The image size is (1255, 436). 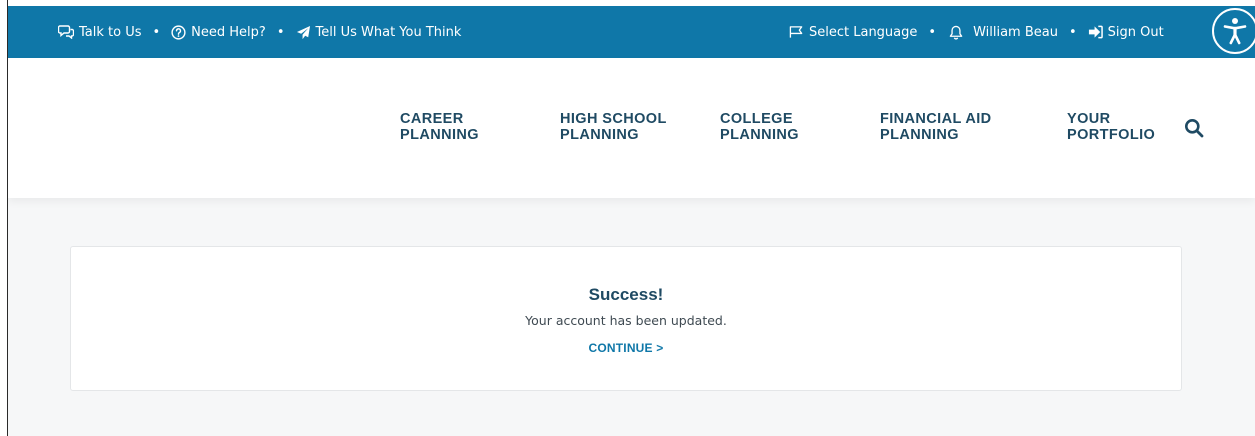 What do you see at coordinates (956, 32) in the screenshot?
I see `bell-icon` at bounding box center [956, 32].